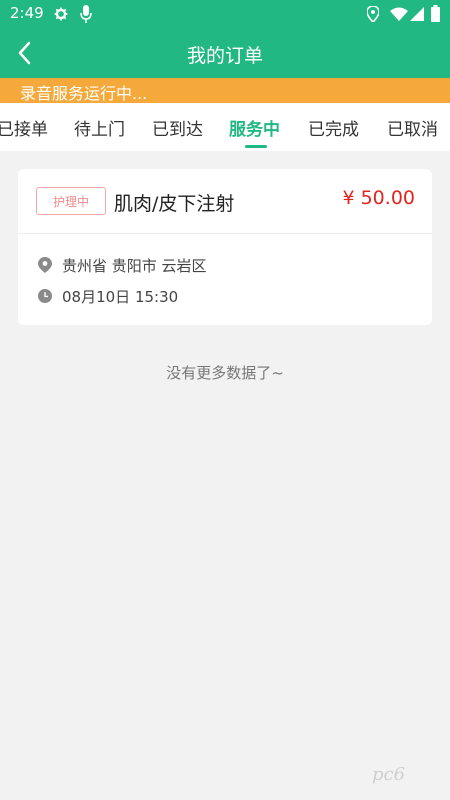 The height and width of the screenshot is (800, 450). What do you see at coordinates (333, 127) in the screenshot?
I see `tab-completed: 已完成` at bounding box center [333, 127].